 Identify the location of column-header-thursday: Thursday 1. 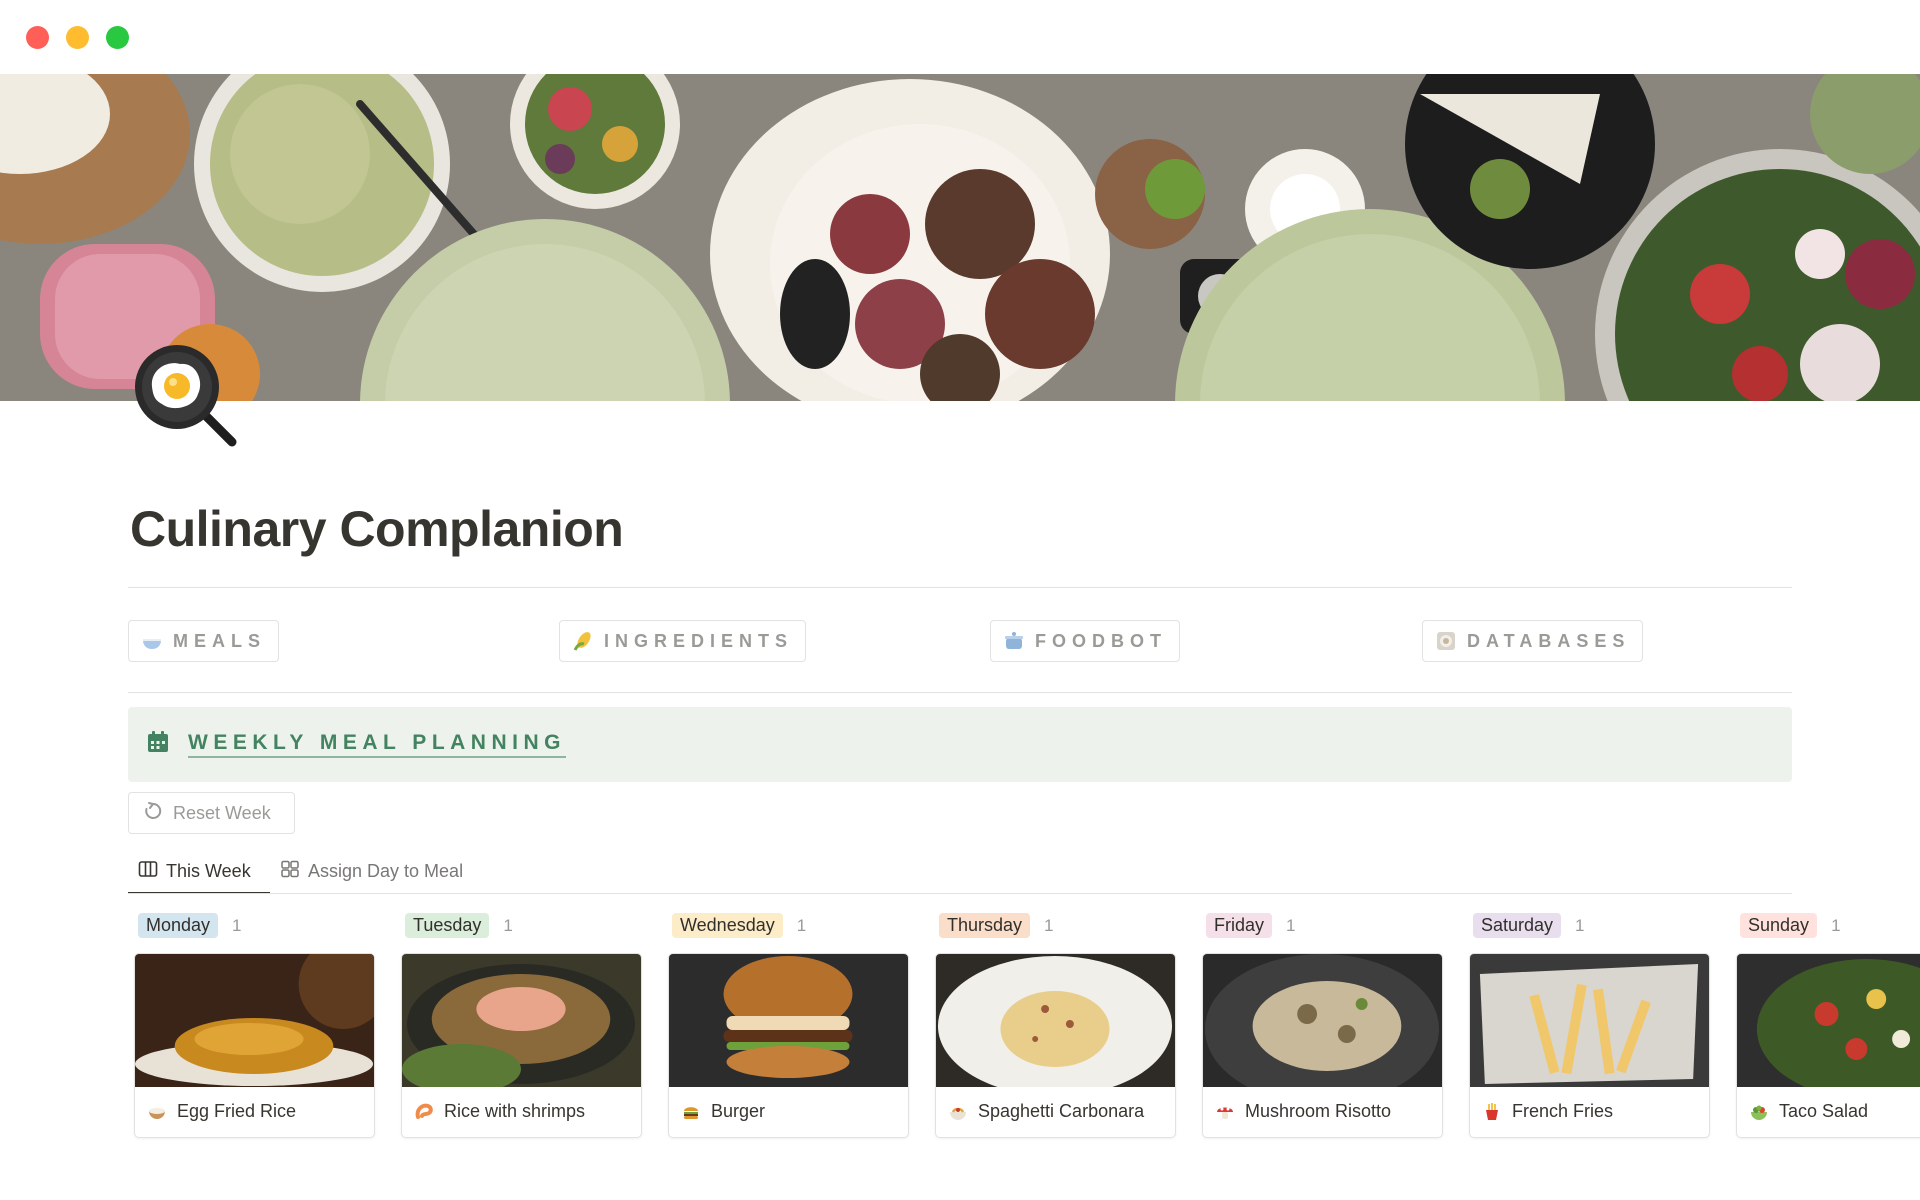
(996, 925).